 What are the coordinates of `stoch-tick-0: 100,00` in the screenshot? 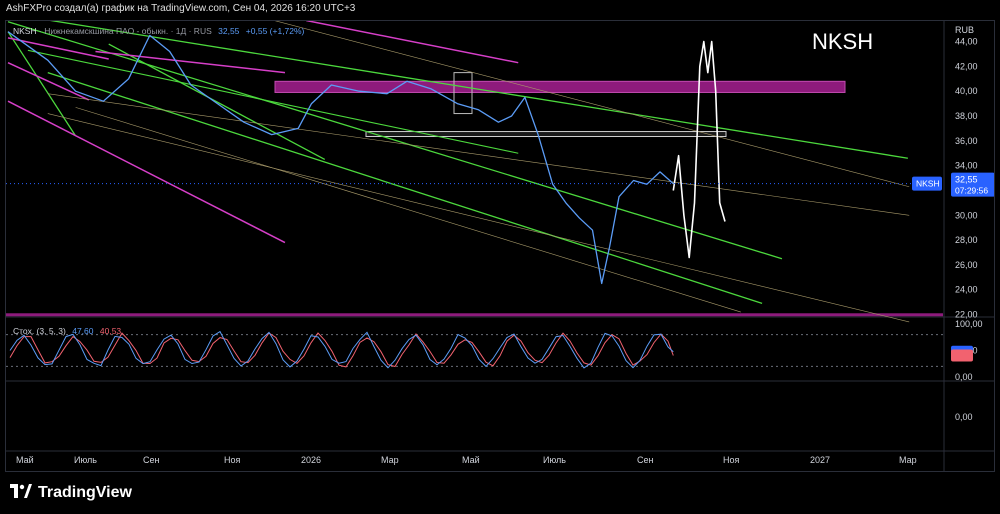 It's located at (969, 324).